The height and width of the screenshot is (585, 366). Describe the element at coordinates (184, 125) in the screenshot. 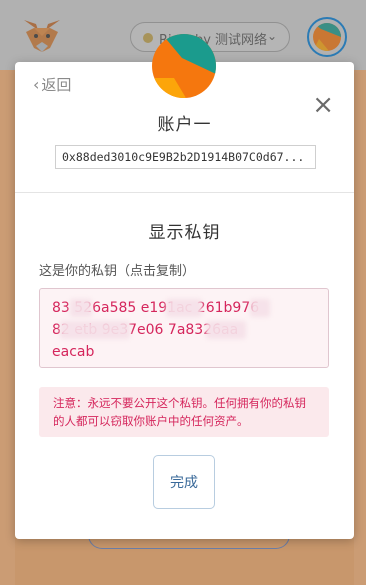

I see `account-name: 账户一` at that location.